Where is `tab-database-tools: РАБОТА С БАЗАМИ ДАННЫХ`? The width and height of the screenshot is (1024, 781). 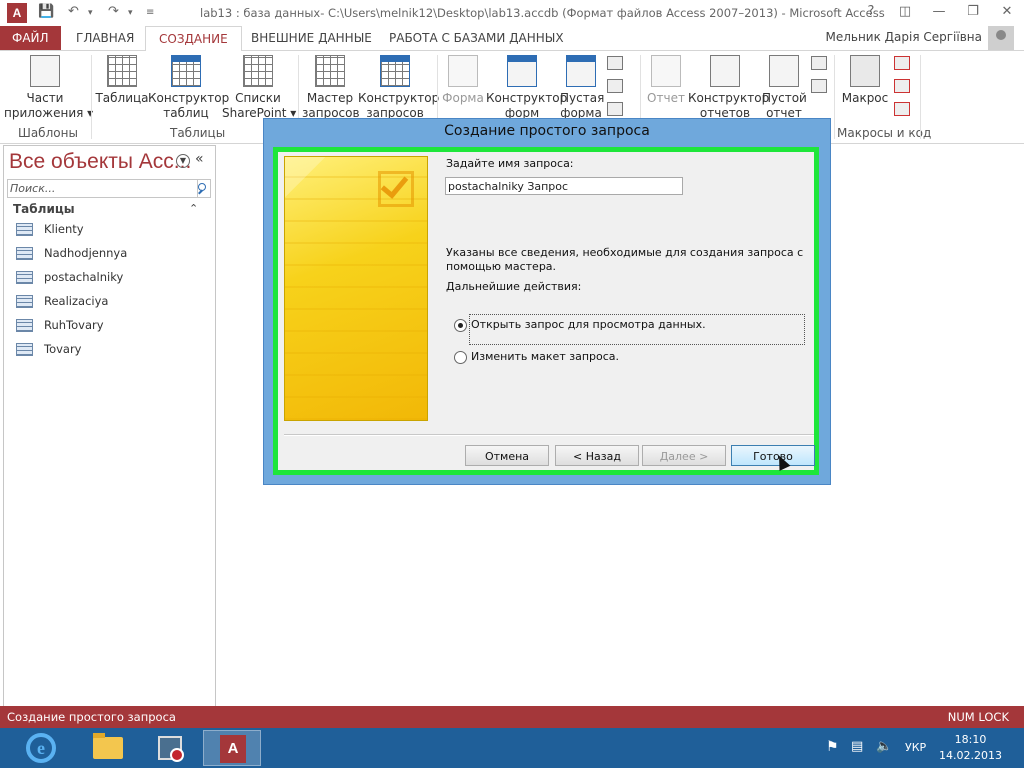 tab-database-tools: РАБОТА С БАЗАМИ ДАННЫХ is located at coordinates (476, 38).